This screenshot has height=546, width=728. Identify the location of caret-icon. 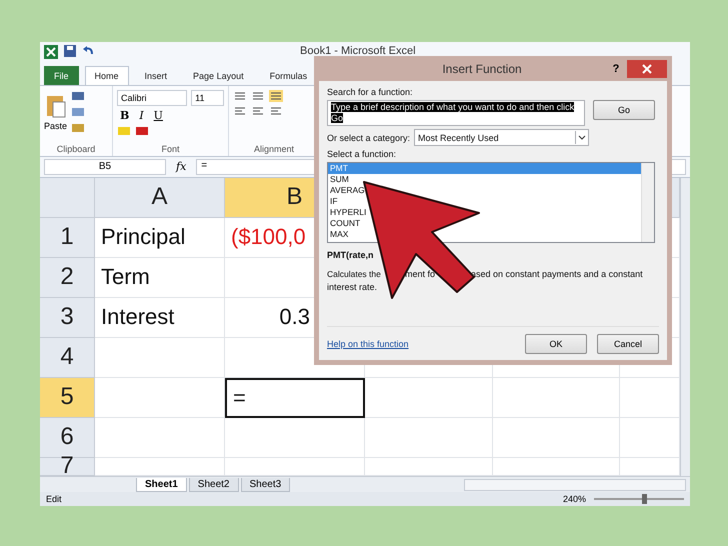
(581, 137).